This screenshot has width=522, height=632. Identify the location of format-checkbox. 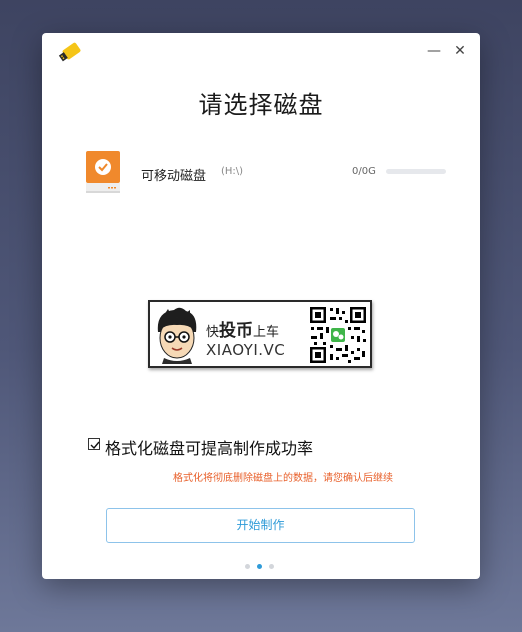
(94, 444).